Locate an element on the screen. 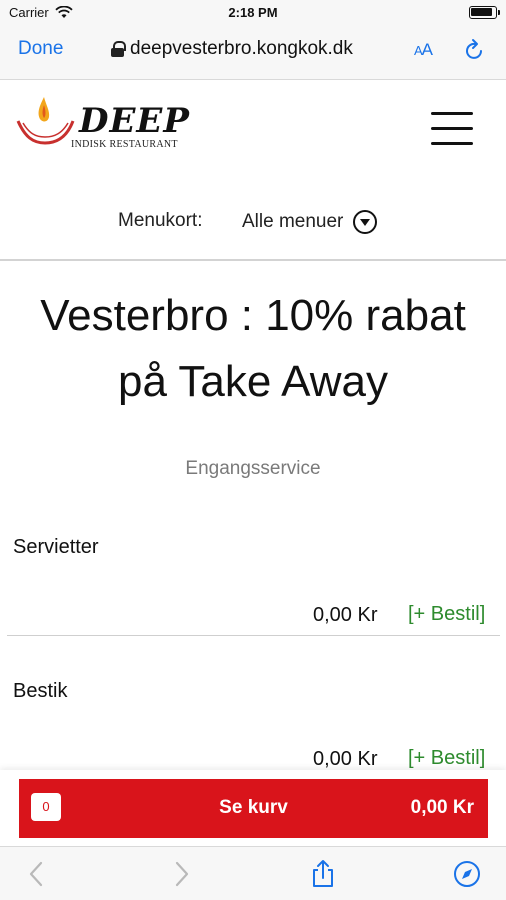 The width and height of the screenshot is (506, 900). menu-dropdown: Alle menuer is located at coordinates (310, 222).